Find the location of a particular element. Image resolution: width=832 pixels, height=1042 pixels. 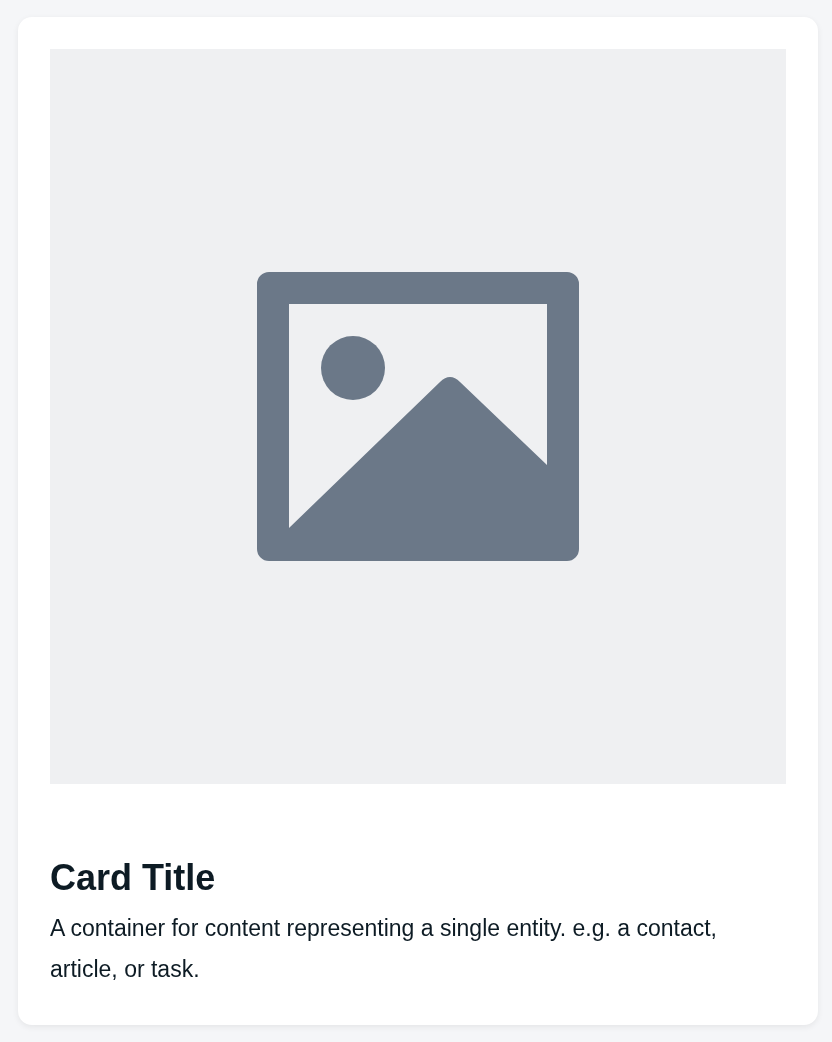

image-placeholder-icon is located at coordinates (418, 416).